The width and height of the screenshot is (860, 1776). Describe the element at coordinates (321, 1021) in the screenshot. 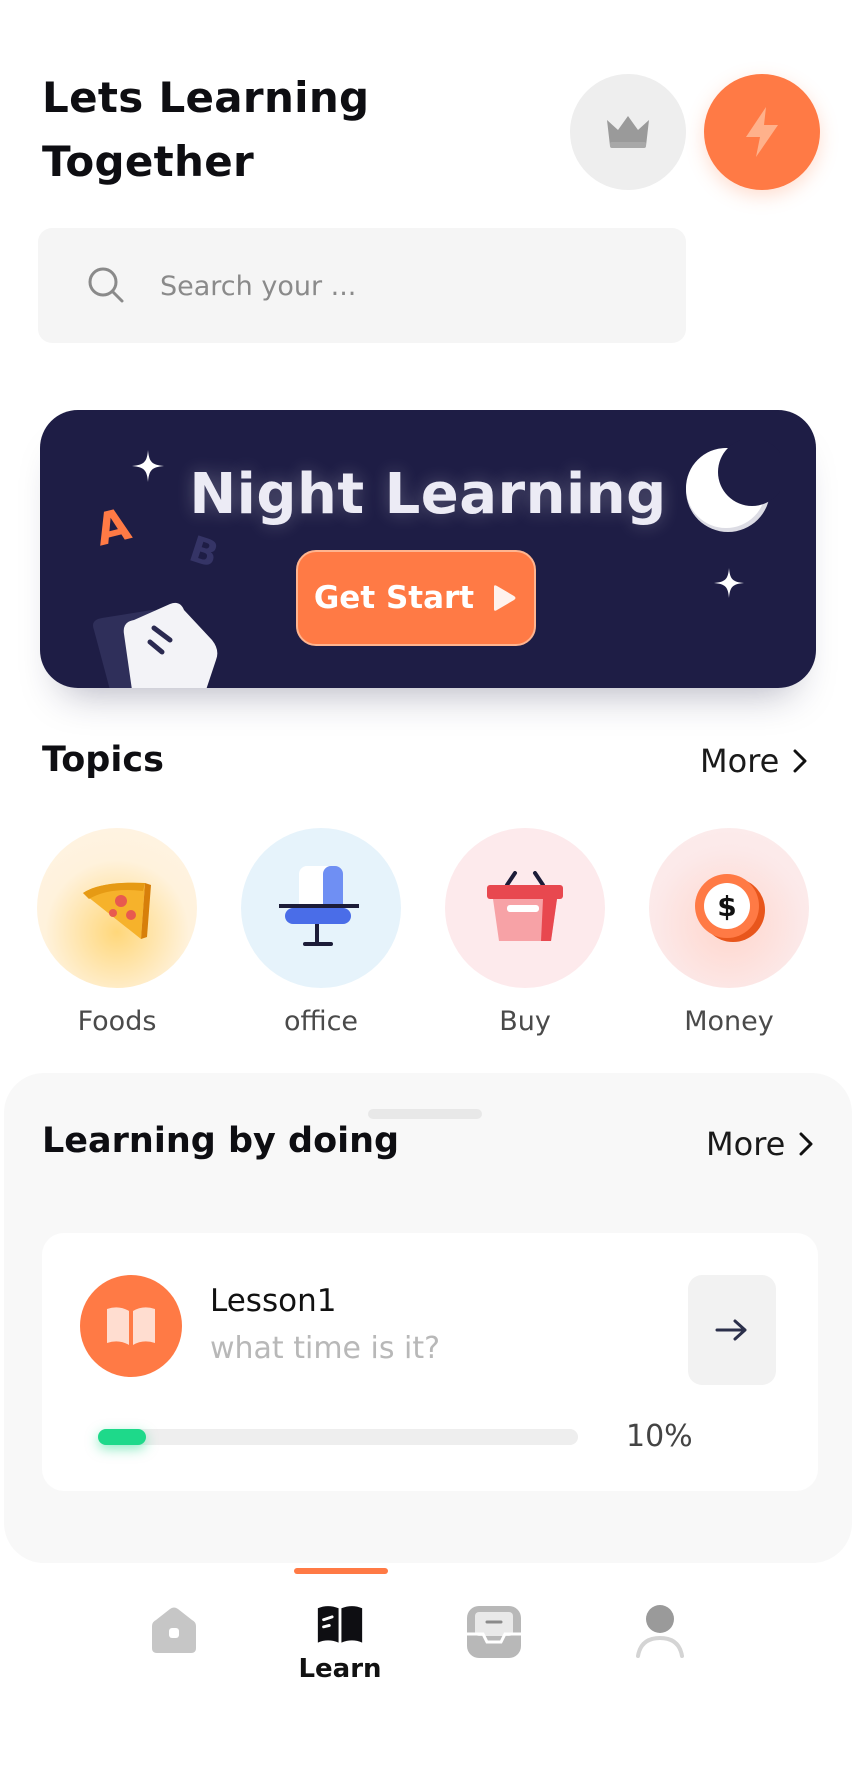

I see `topic-label: office` at that location.